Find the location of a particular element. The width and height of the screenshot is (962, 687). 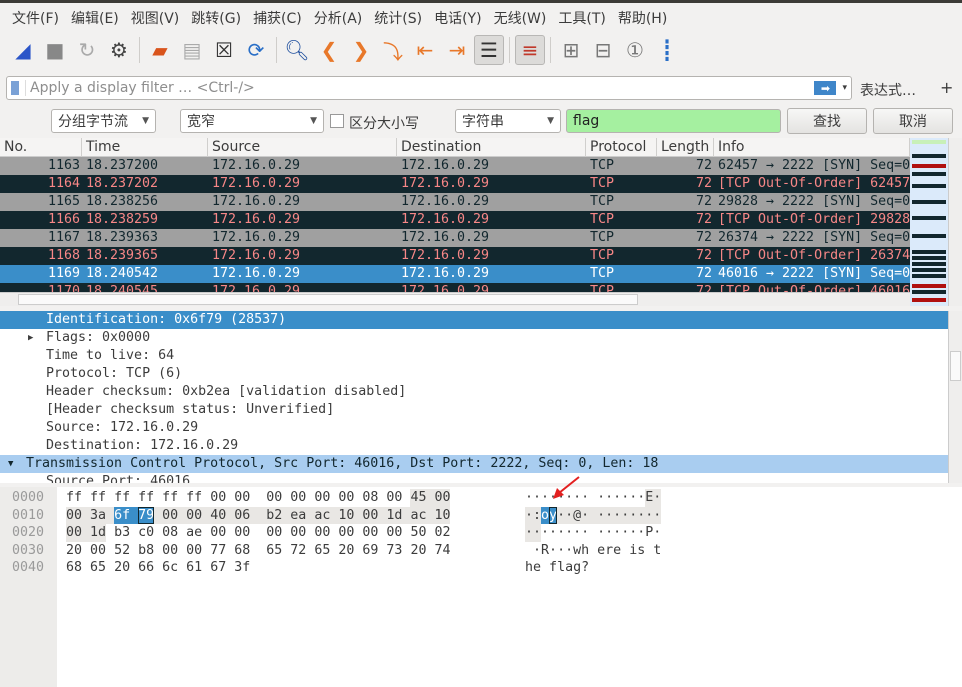

expander-expanded-icon: ▼ is located at coordinates (10, 464).